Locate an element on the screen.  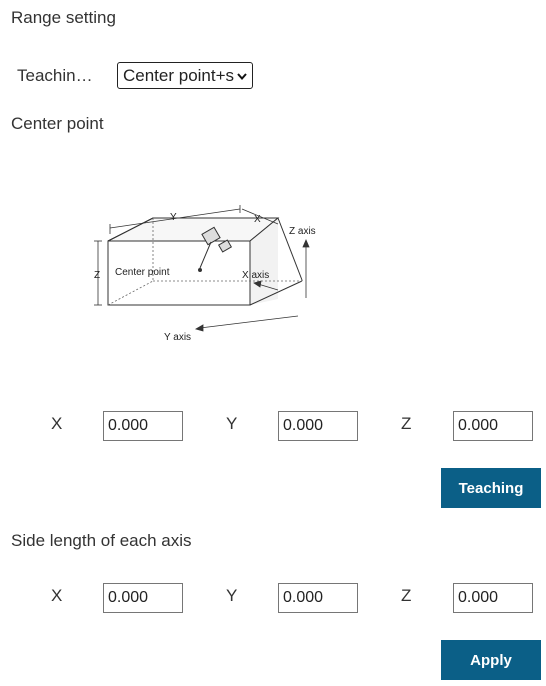
chevron-down-icon is located at coordinates (242, 77).